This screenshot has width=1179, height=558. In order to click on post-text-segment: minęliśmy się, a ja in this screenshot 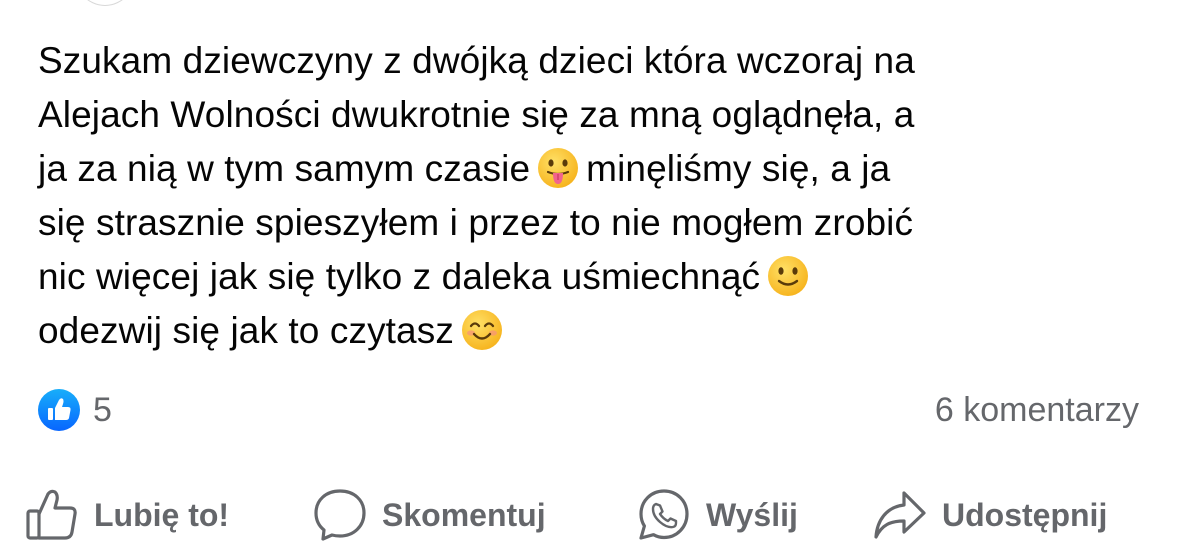, I will do `click(738, 168)`.